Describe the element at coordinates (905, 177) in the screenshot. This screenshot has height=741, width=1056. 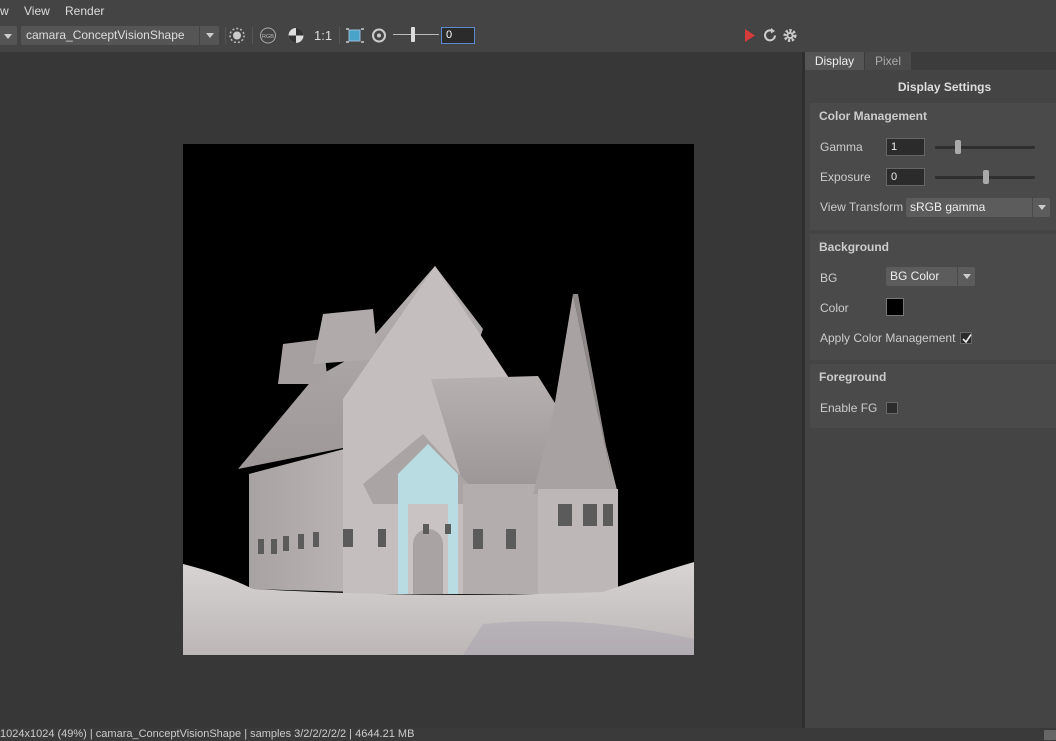
I see `exposure-input: 0` at that location.